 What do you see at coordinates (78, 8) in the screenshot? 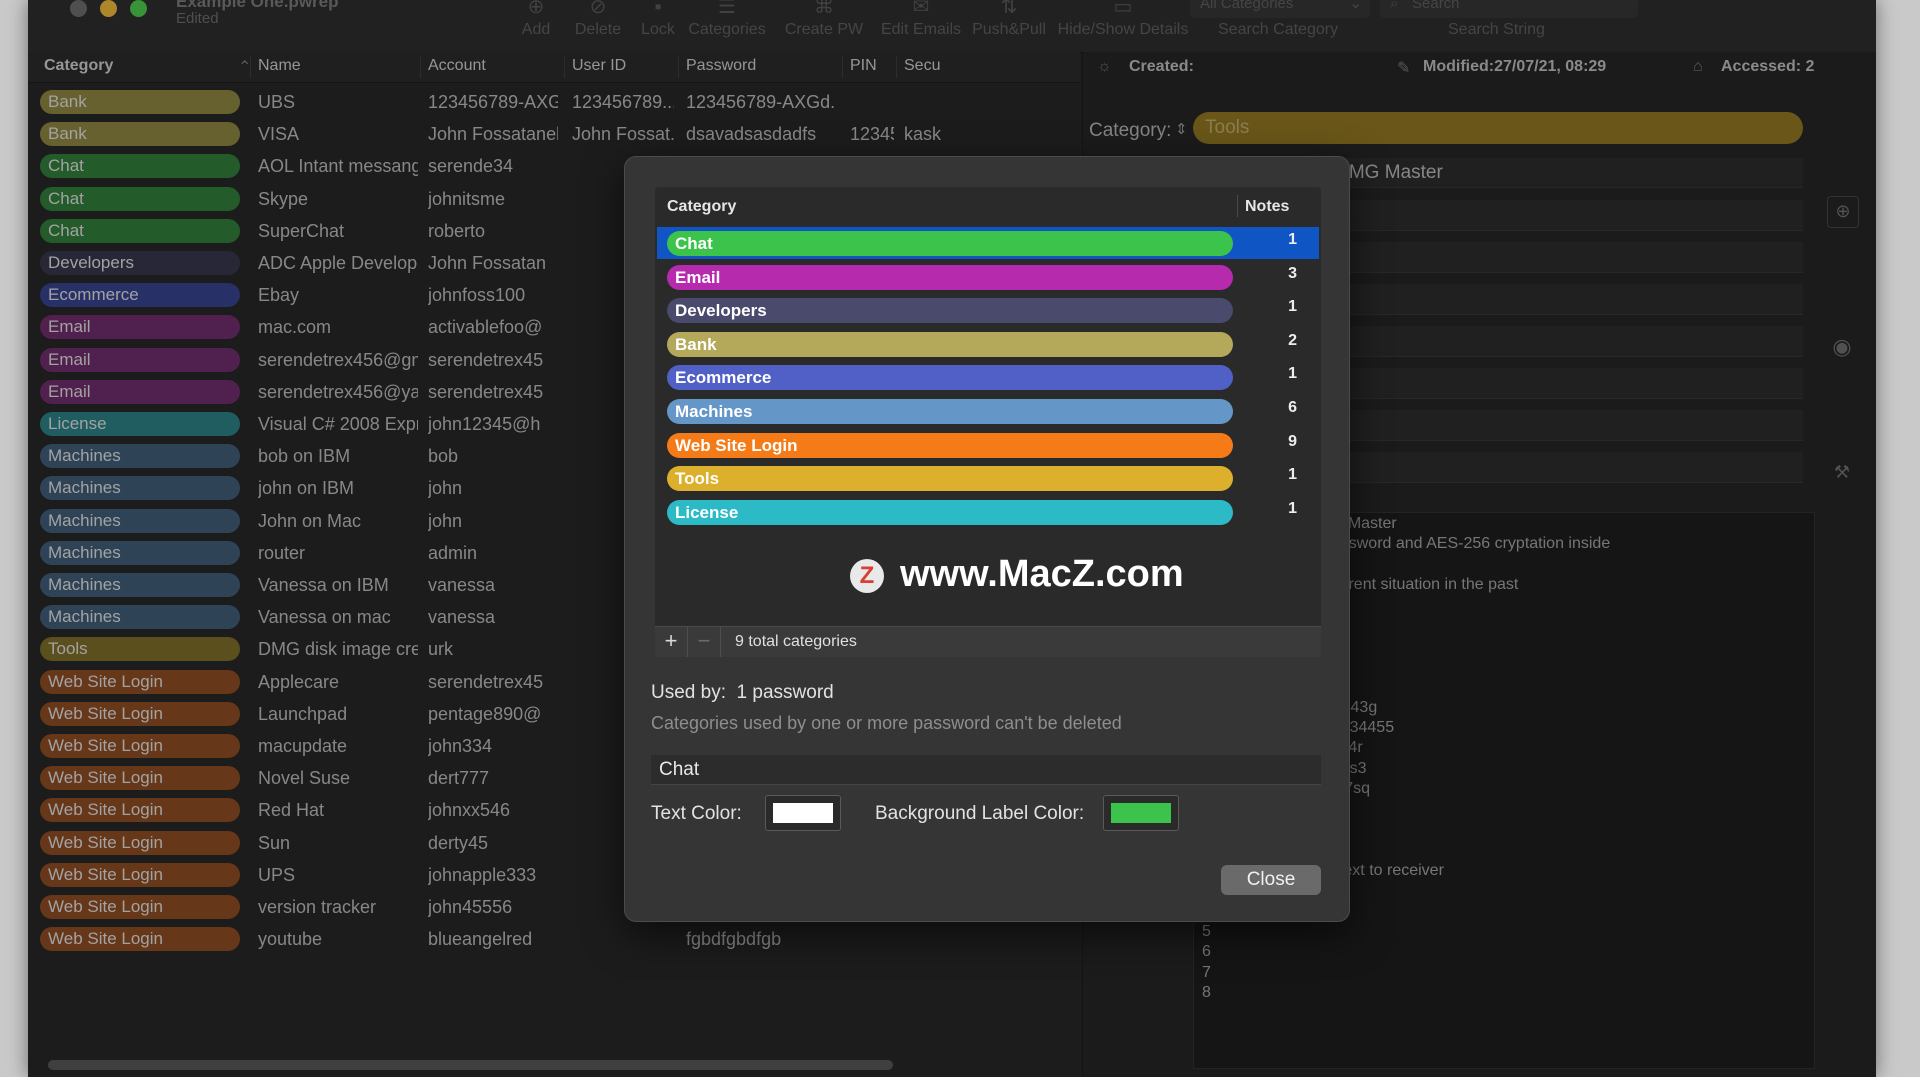
I see `close-window-button` at bounding box center [78, 8].